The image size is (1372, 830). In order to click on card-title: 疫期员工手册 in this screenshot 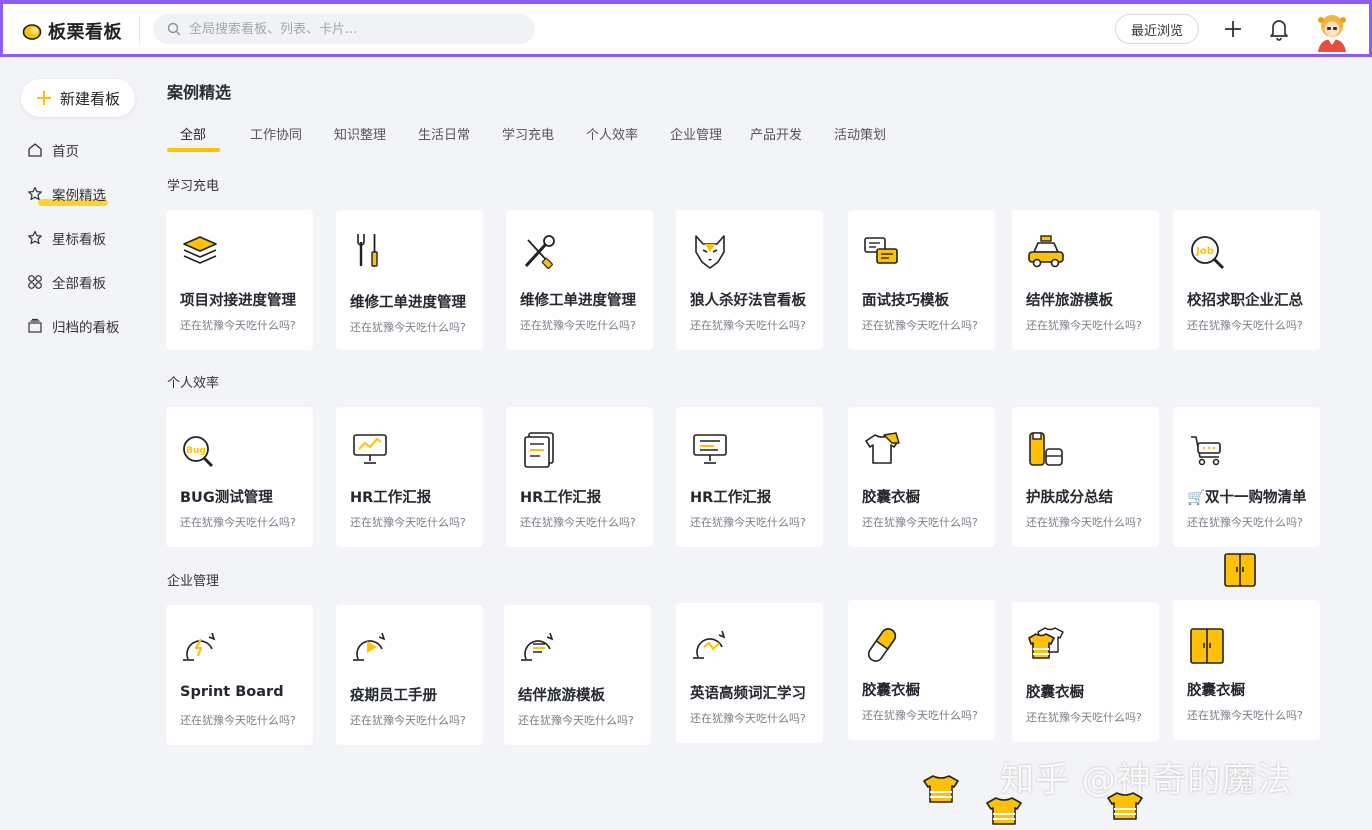, I will do `click(393, 696)`.